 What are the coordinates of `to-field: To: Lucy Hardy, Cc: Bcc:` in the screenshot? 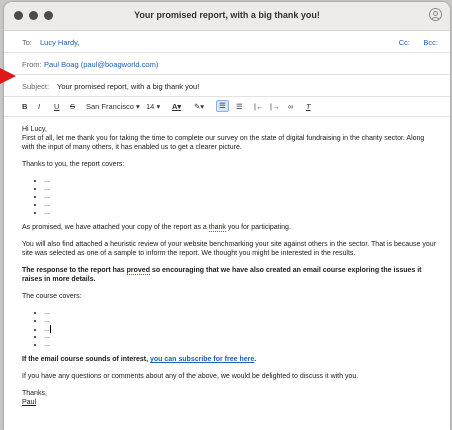 It's located at (227, 42).